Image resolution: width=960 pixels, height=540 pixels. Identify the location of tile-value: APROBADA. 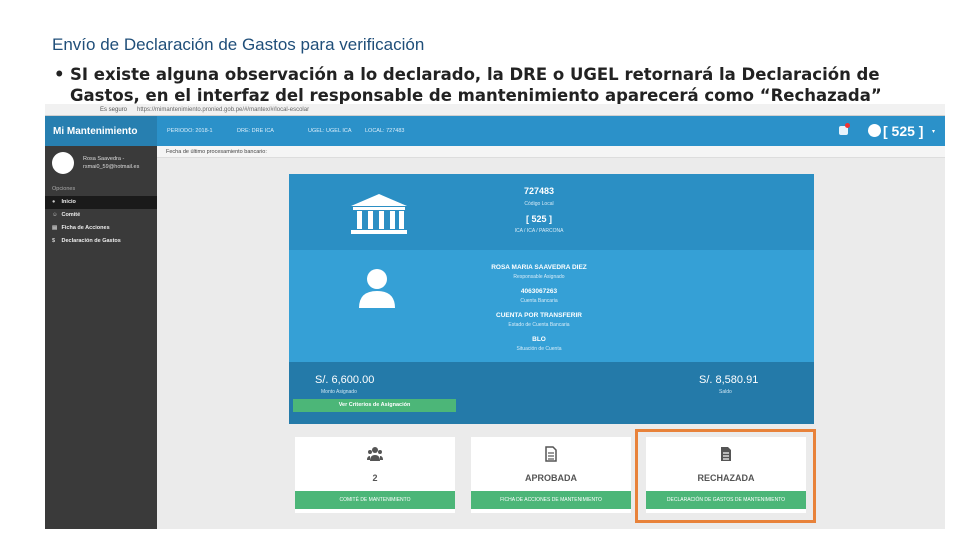
(550, 478).